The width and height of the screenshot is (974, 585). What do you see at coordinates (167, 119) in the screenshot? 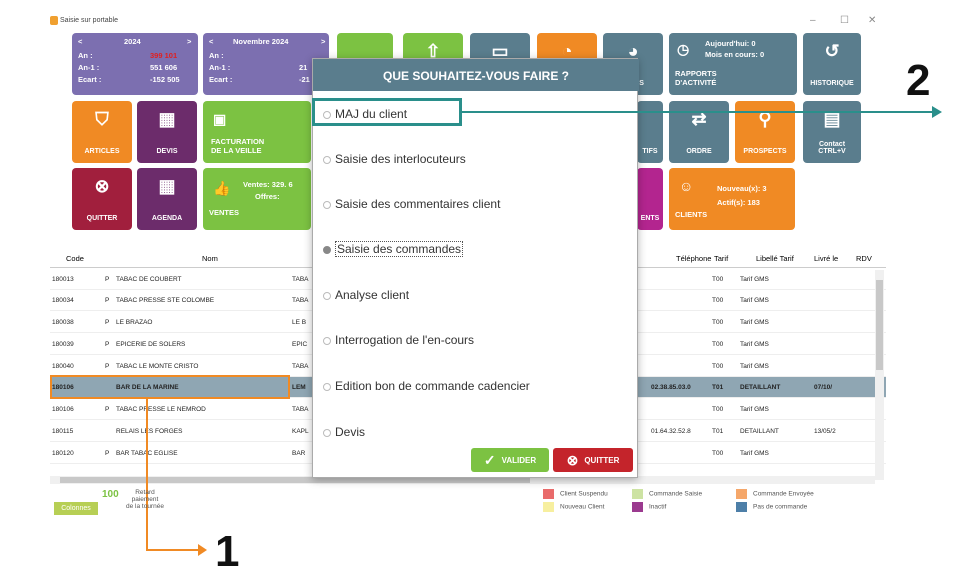
I see `calculator-icon: ▦` at bounding box center [167, 119].